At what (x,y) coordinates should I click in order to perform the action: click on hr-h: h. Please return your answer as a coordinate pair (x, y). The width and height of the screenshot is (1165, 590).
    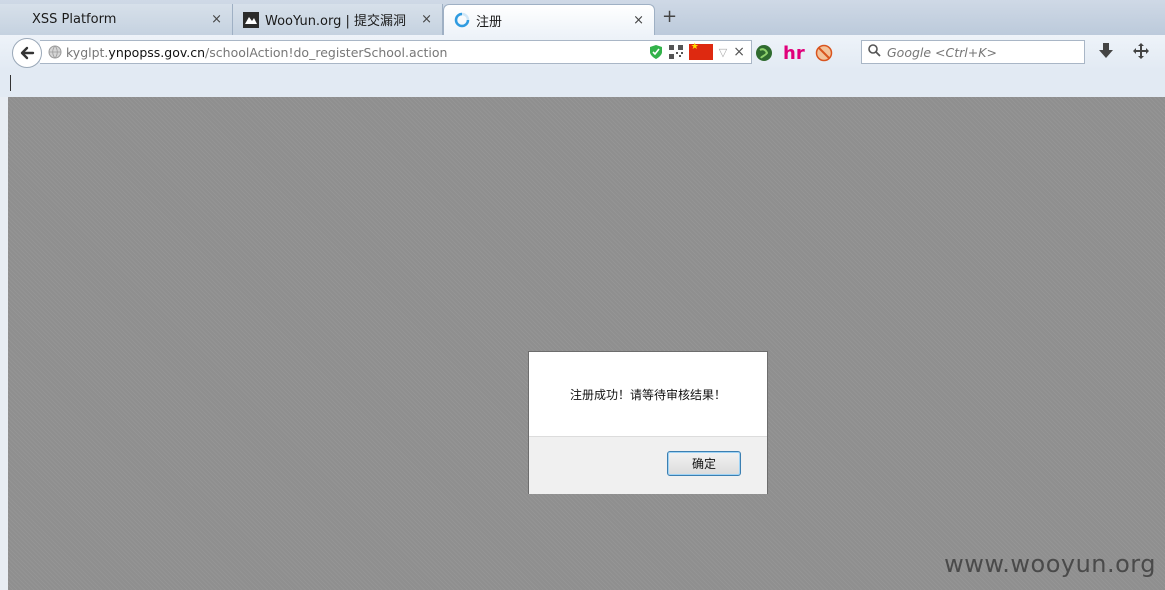
    Looking at the image, I should click on (789, 53).